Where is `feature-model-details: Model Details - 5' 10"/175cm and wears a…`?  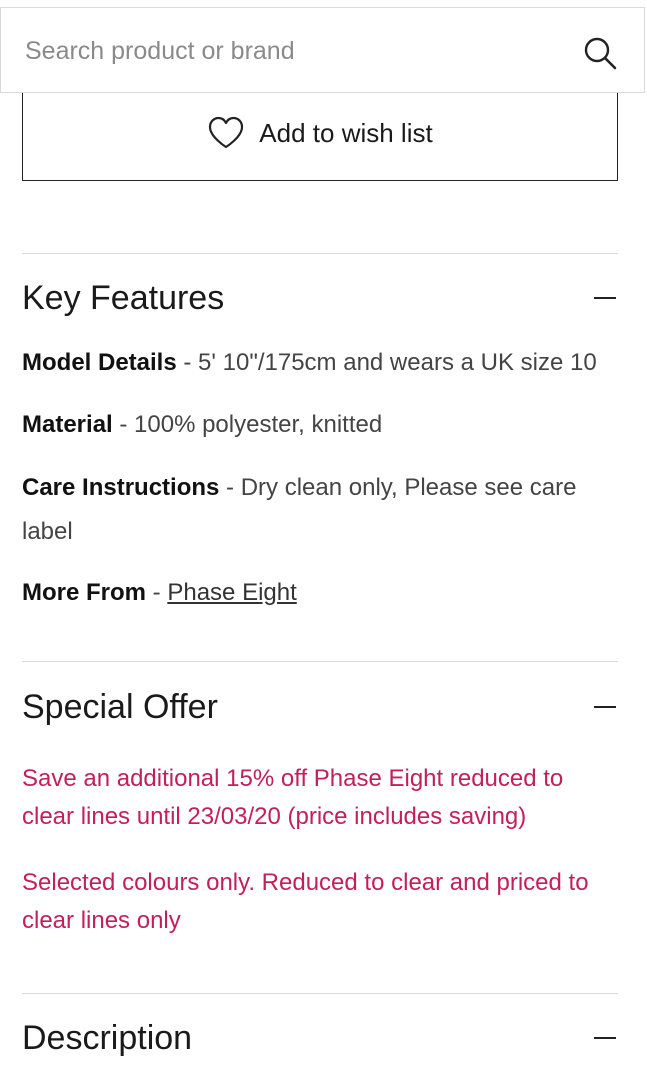 feature-model-details: Model Details - 5' 10"/175cm and wears a… is located at coordinates (322, 363).